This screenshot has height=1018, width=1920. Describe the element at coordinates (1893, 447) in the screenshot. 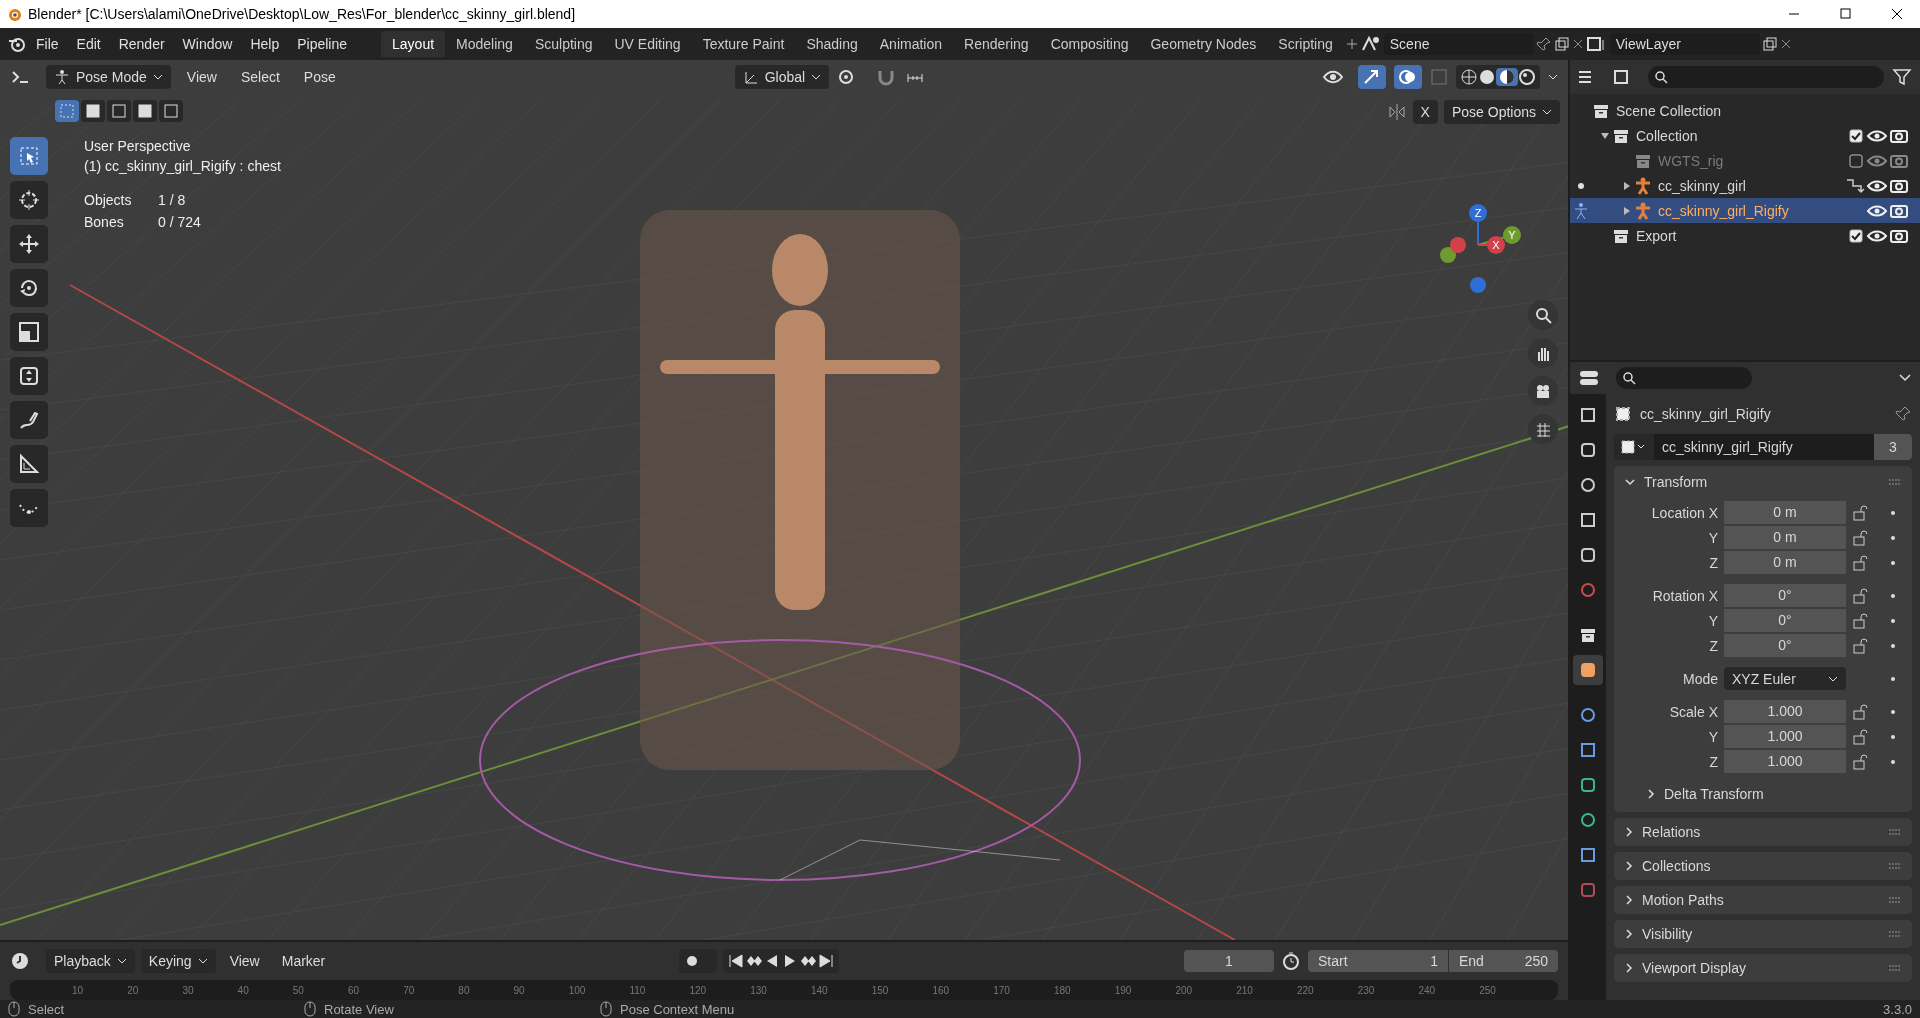

I see `user-count: 3` at that location.